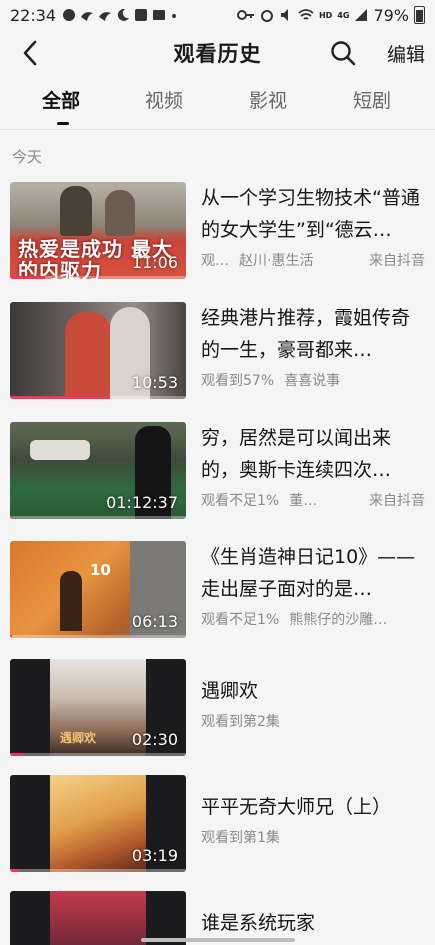  I want to click on item-meta: 观看到第1集, so click(314, 837).